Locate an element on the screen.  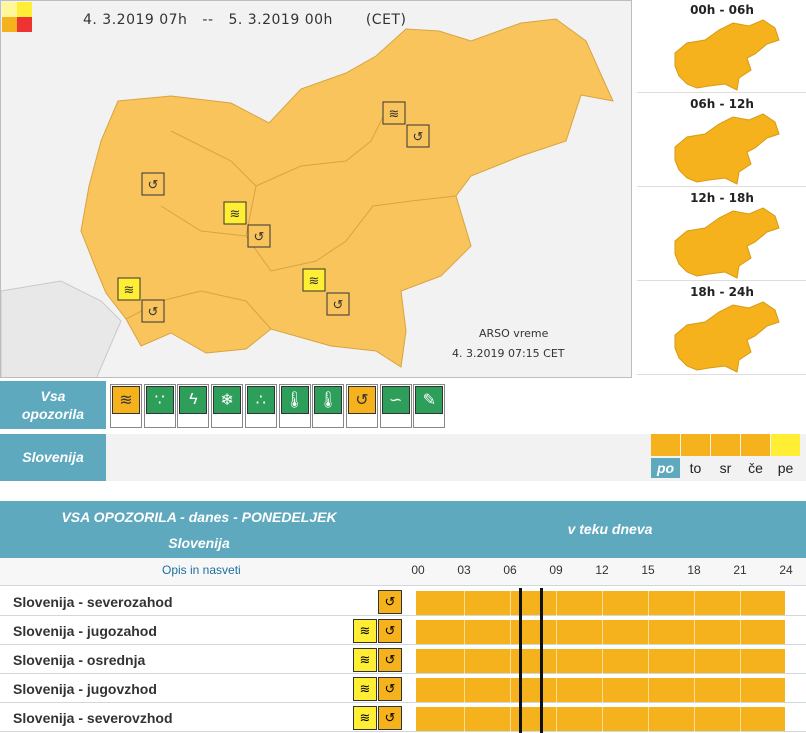
day-tab-0: po is located at coordinates (665, 468).